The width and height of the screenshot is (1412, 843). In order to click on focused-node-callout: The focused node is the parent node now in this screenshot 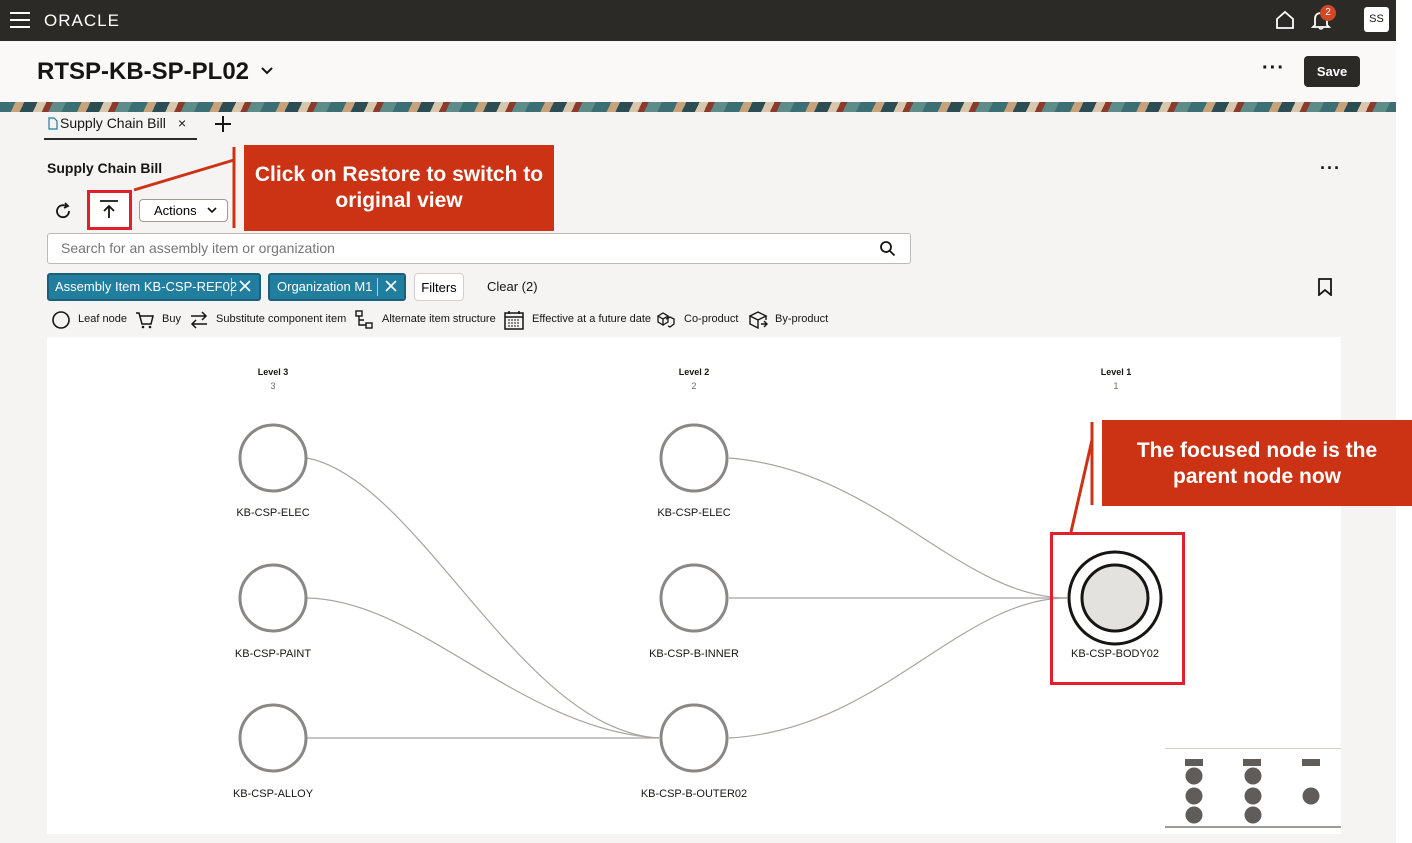, I will do `click(1257, 463)`.